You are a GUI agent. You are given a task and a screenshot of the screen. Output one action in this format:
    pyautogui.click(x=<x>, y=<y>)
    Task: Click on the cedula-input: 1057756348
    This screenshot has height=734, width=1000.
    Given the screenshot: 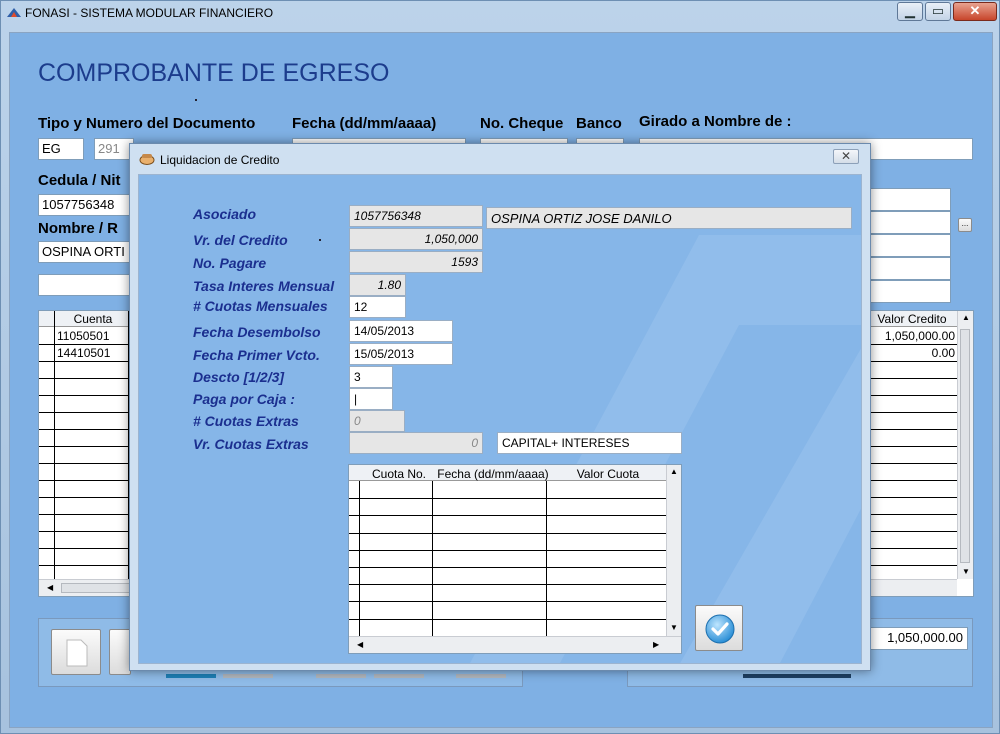 What is the action you would take?
    pyautogui.click(x=88, y=205)
    